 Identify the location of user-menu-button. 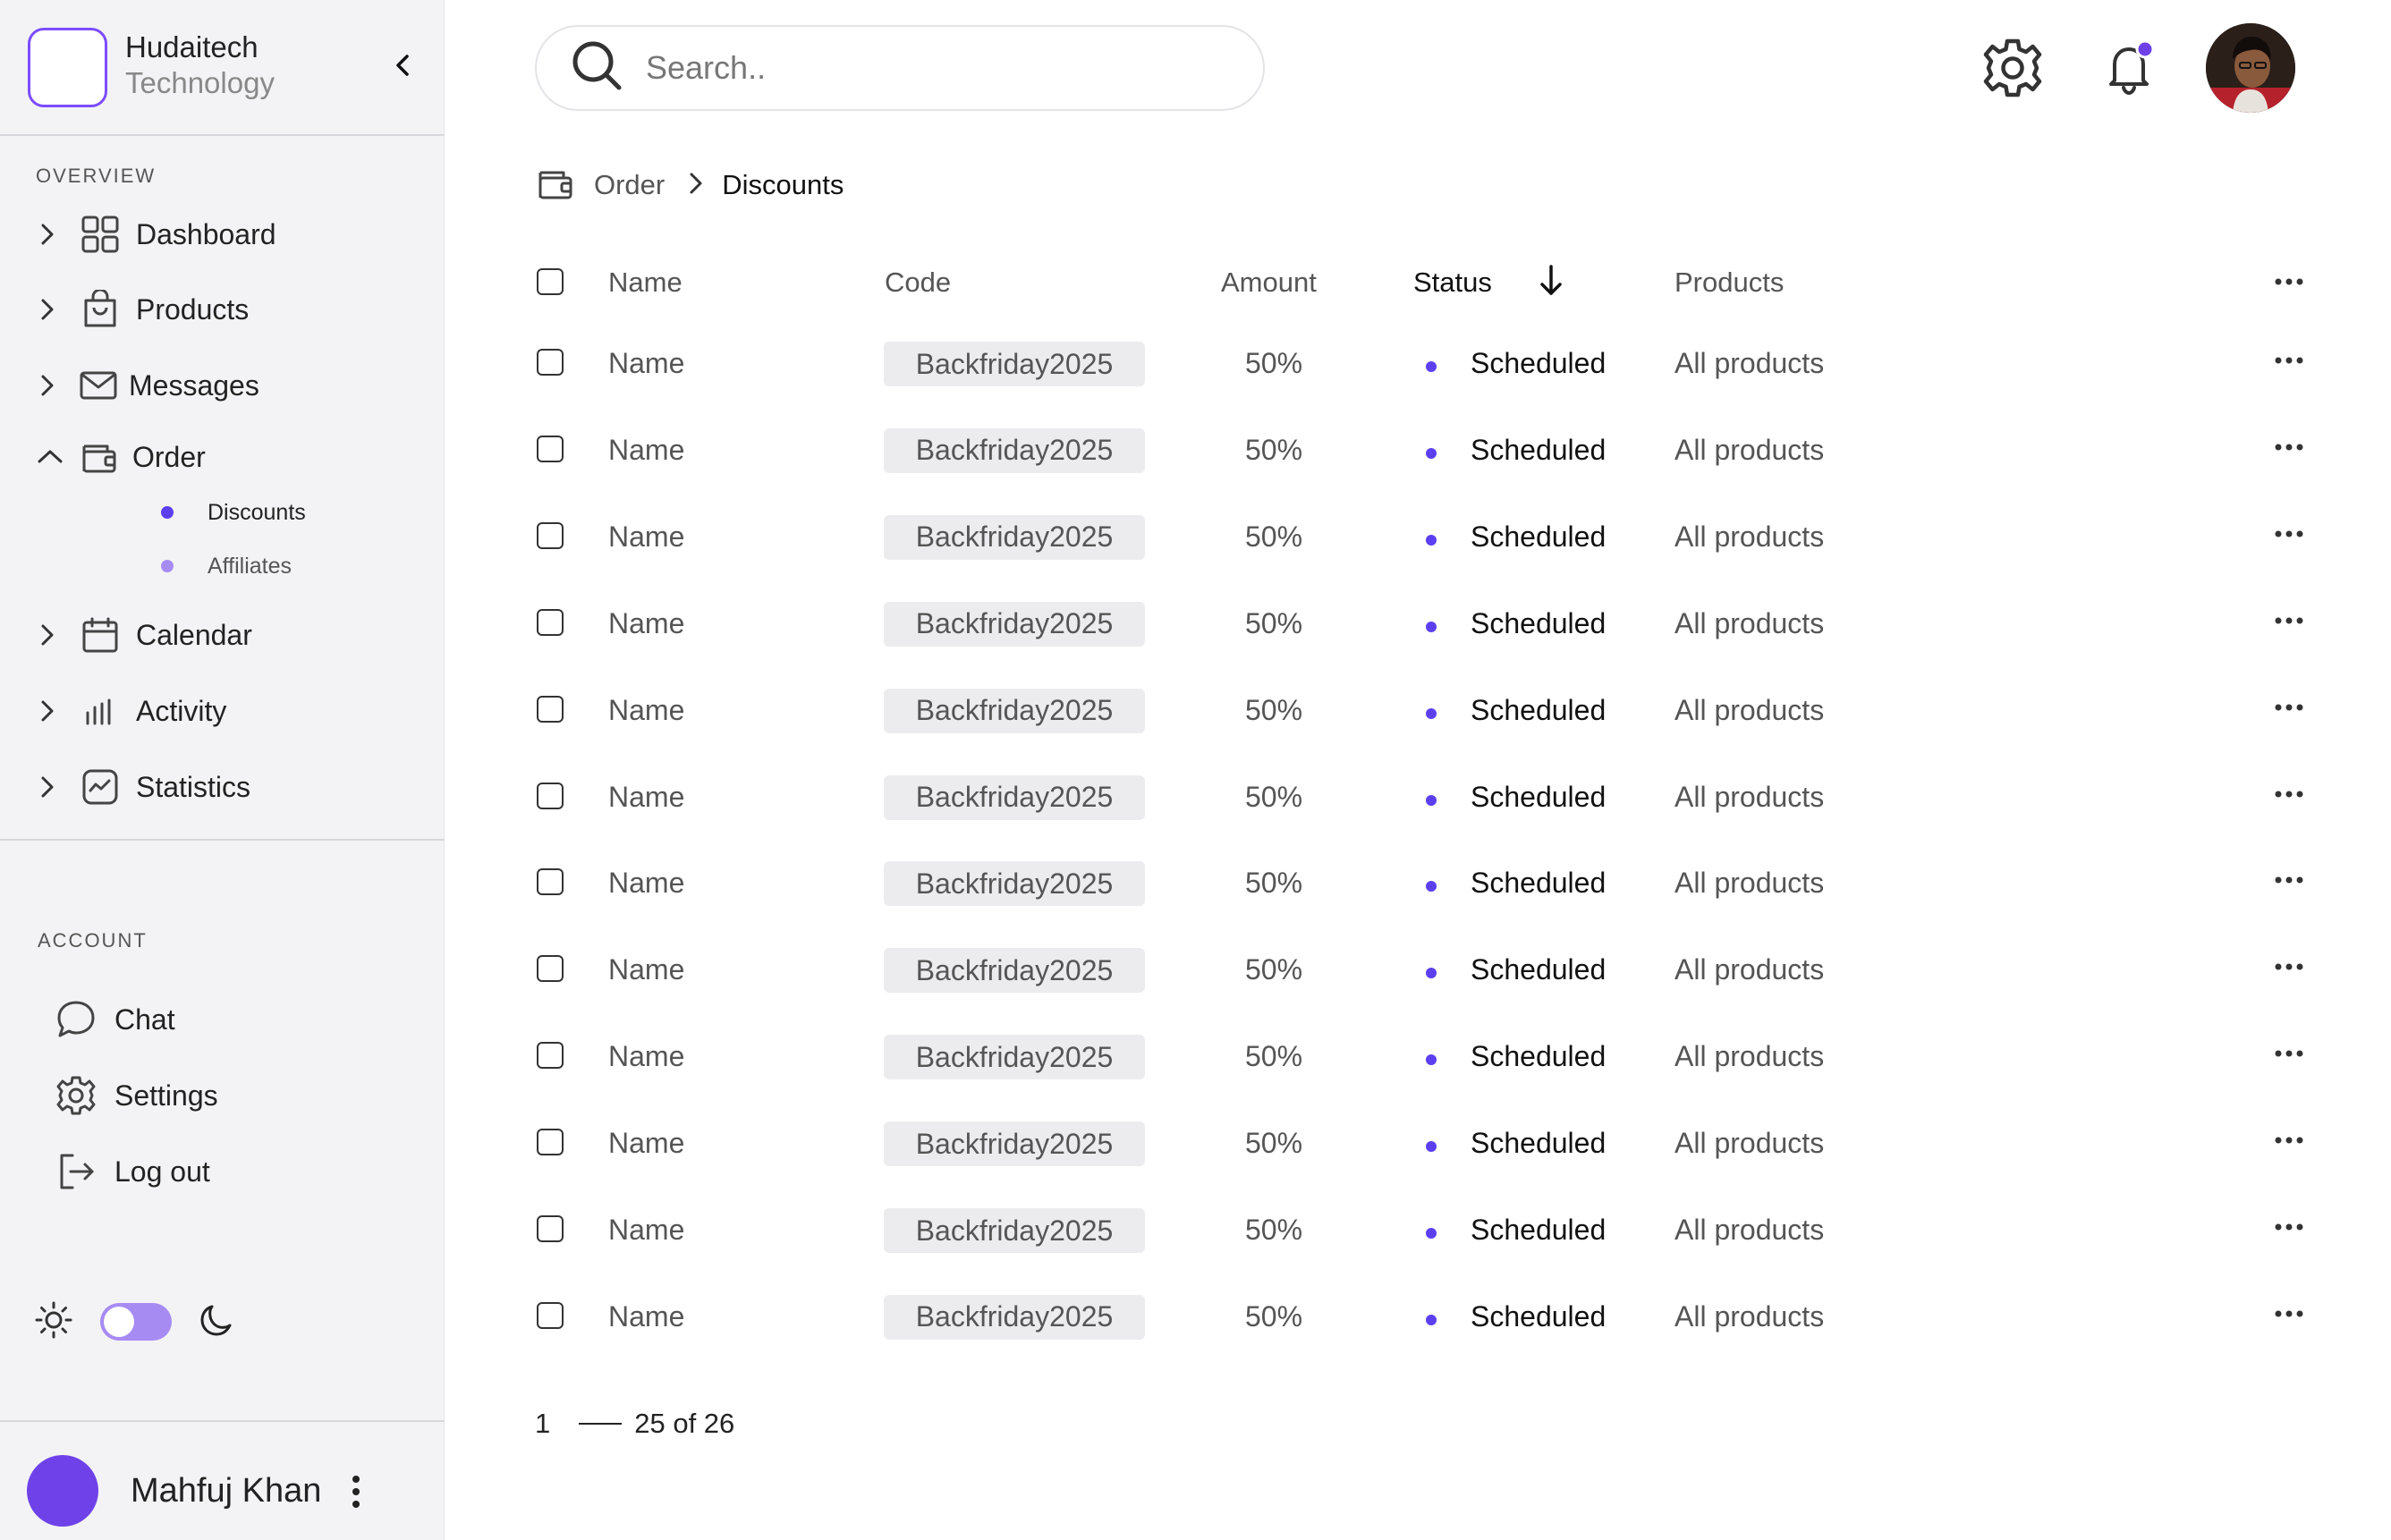
(356, 1491).